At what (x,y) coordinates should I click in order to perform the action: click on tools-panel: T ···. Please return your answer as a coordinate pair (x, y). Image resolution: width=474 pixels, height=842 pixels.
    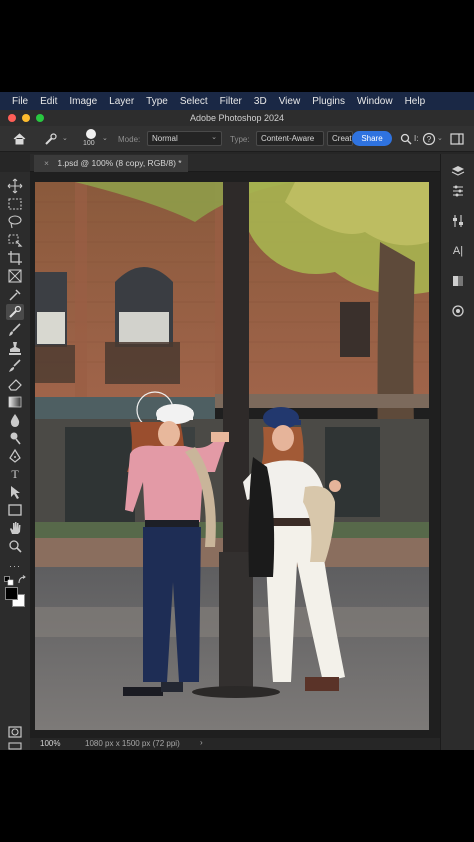
    Looking at the image, I should click on (15, 461).